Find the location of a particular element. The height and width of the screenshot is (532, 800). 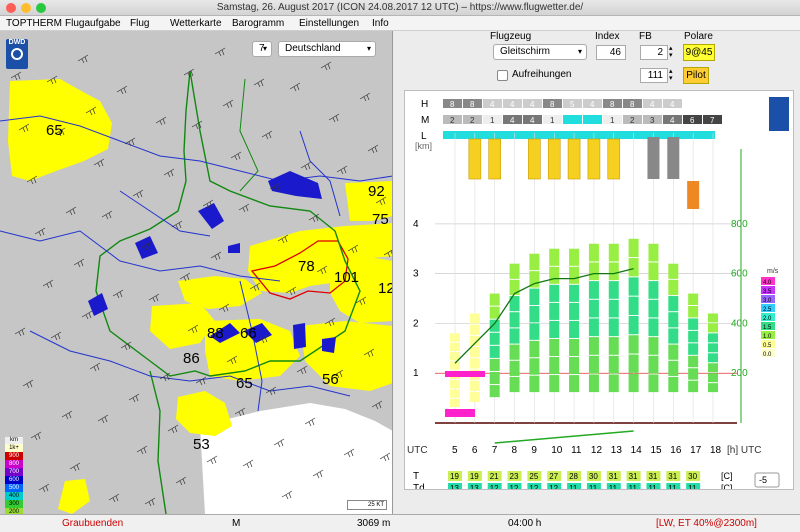

menu-item-flug: Flug is located at coordinates (139, 23).